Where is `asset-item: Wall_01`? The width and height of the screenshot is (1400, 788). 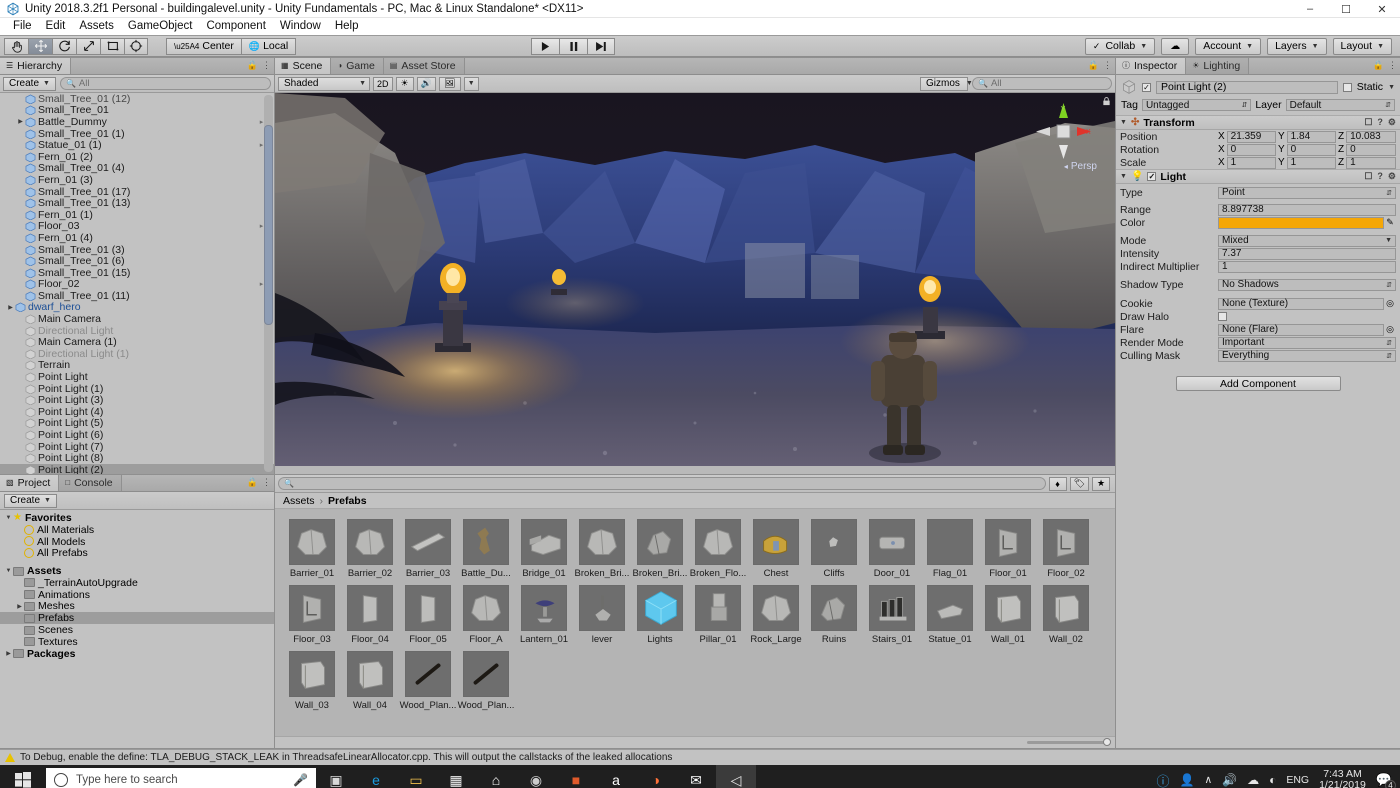 asset-item: Wall_01 is located at coordinates (1008, 615).